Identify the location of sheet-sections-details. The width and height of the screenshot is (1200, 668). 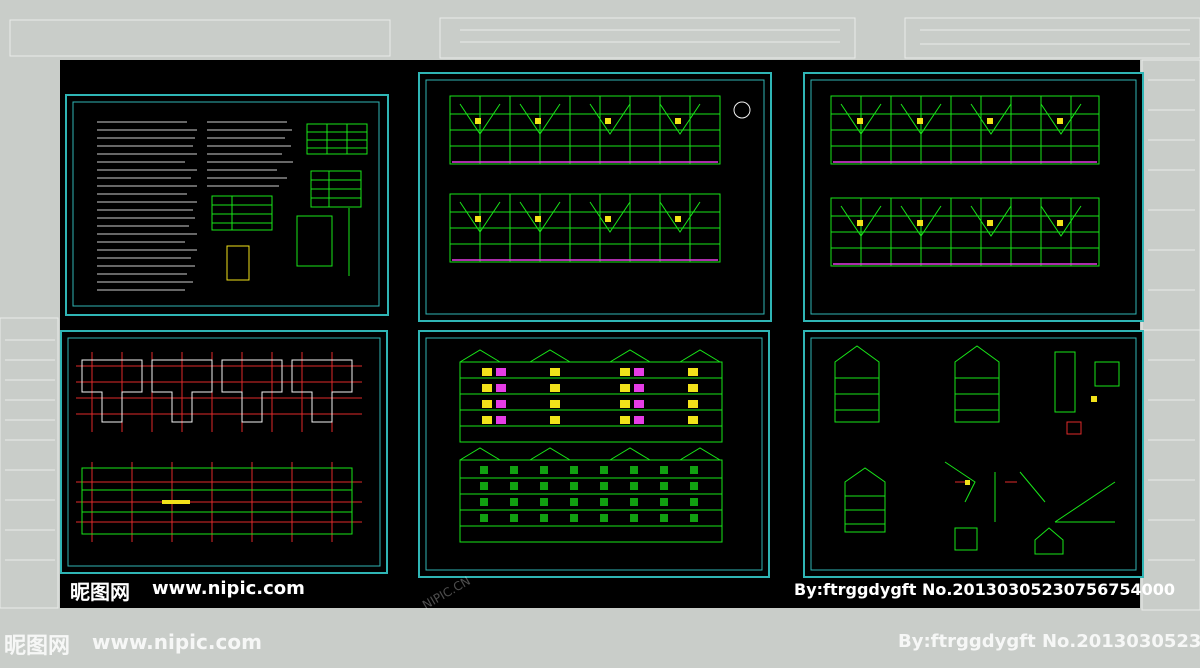
(973, 454).